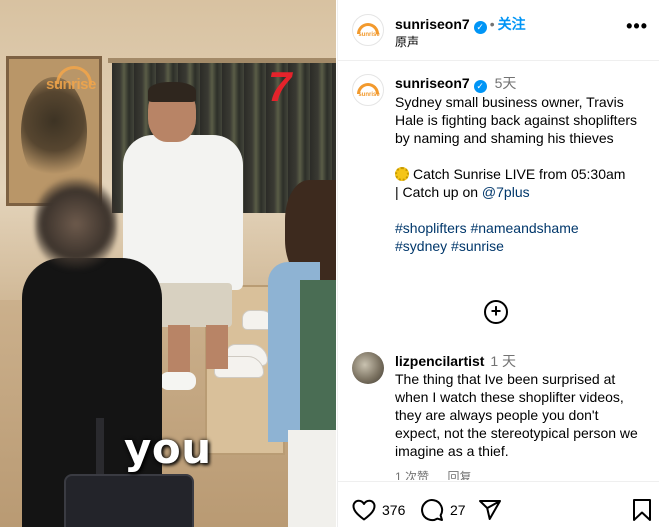 The height and width of the screenshot is (527, 659). Describe the element at coordinates (432, 24) in the screenshot. I see `header-username: sunriseon7` at that location.